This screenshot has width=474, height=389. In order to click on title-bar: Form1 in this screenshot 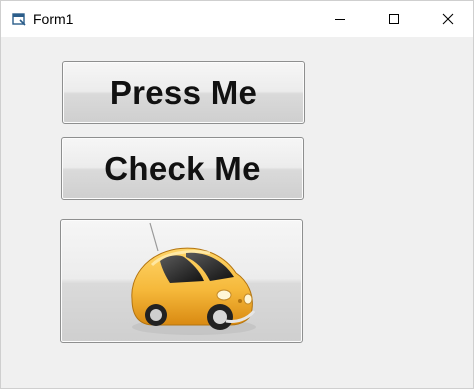, I will do `click(237, 19)`.